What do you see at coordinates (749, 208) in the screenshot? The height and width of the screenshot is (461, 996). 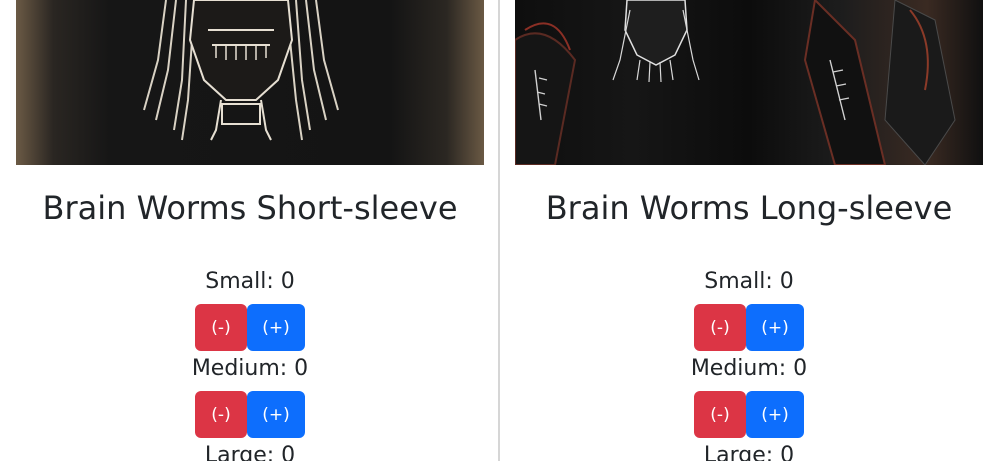 I see `product-title: Brain Worms Long-sleeve` at bounding box center [749, 208].